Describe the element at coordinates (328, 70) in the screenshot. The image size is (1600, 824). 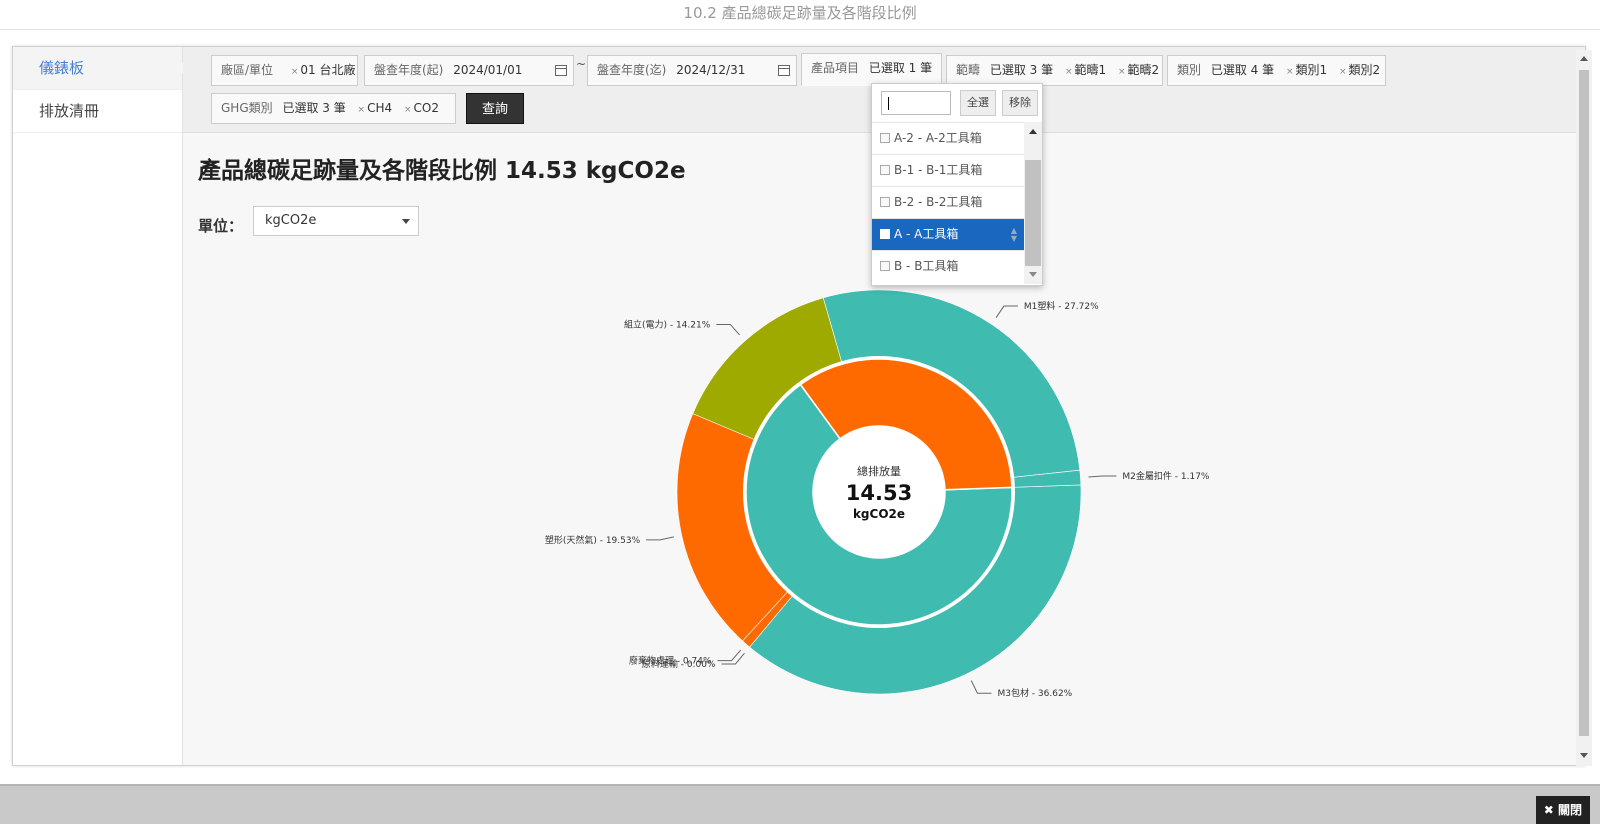
I see `site-chip-label: 01 台北廠` at that location.